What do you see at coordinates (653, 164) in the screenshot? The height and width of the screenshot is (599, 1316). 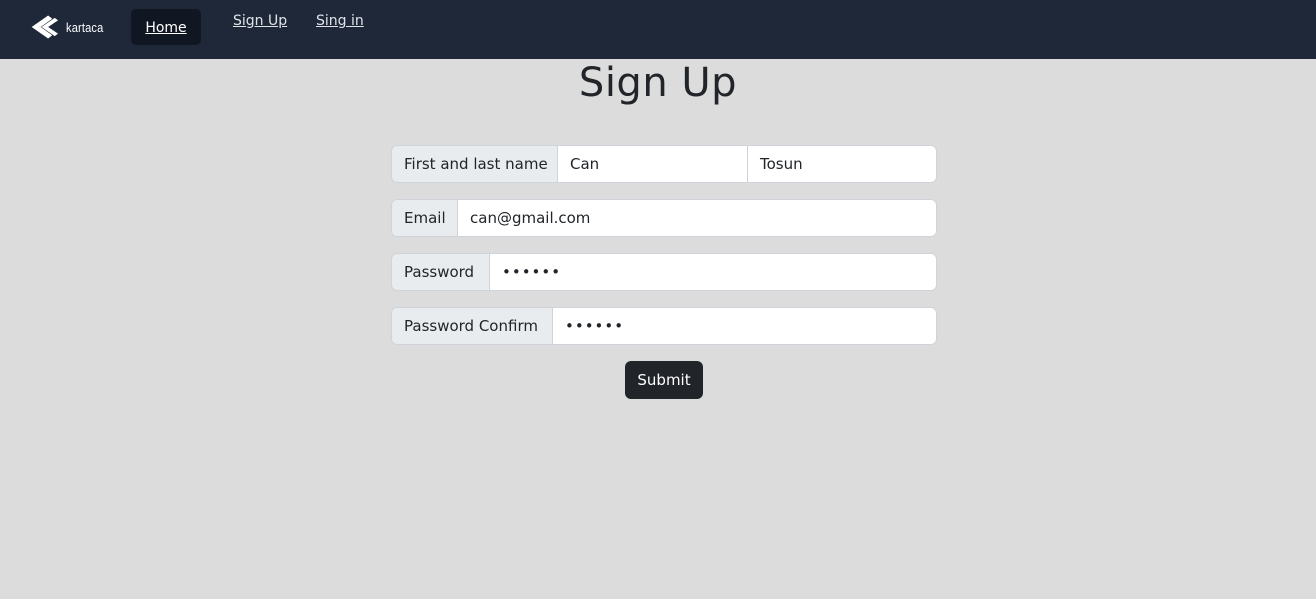 I see `first-name-input: Can` at bounding box center [653, 164].